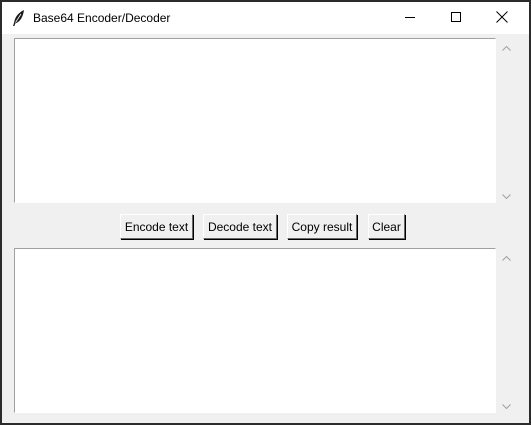 This screenshot has width=531, height=425. I want to click on input-scrollbar, so click(506, 120).